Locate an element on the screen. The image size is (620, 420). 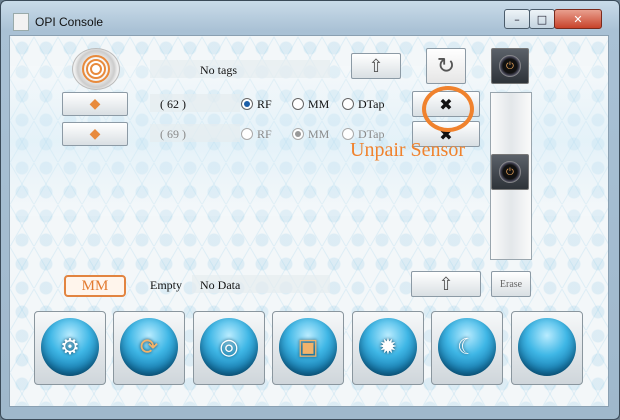
power-button-bottom: ⏻ is located at coordinates (510, 172).